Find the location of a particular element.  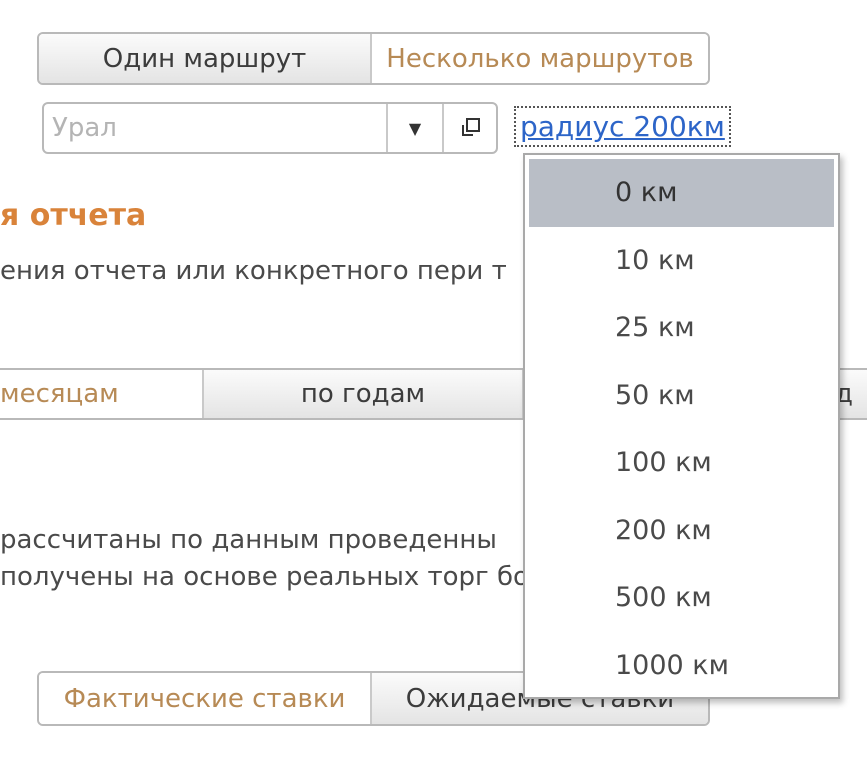

triangle-down-icon: ▼ is located at coordinates (415, 128).